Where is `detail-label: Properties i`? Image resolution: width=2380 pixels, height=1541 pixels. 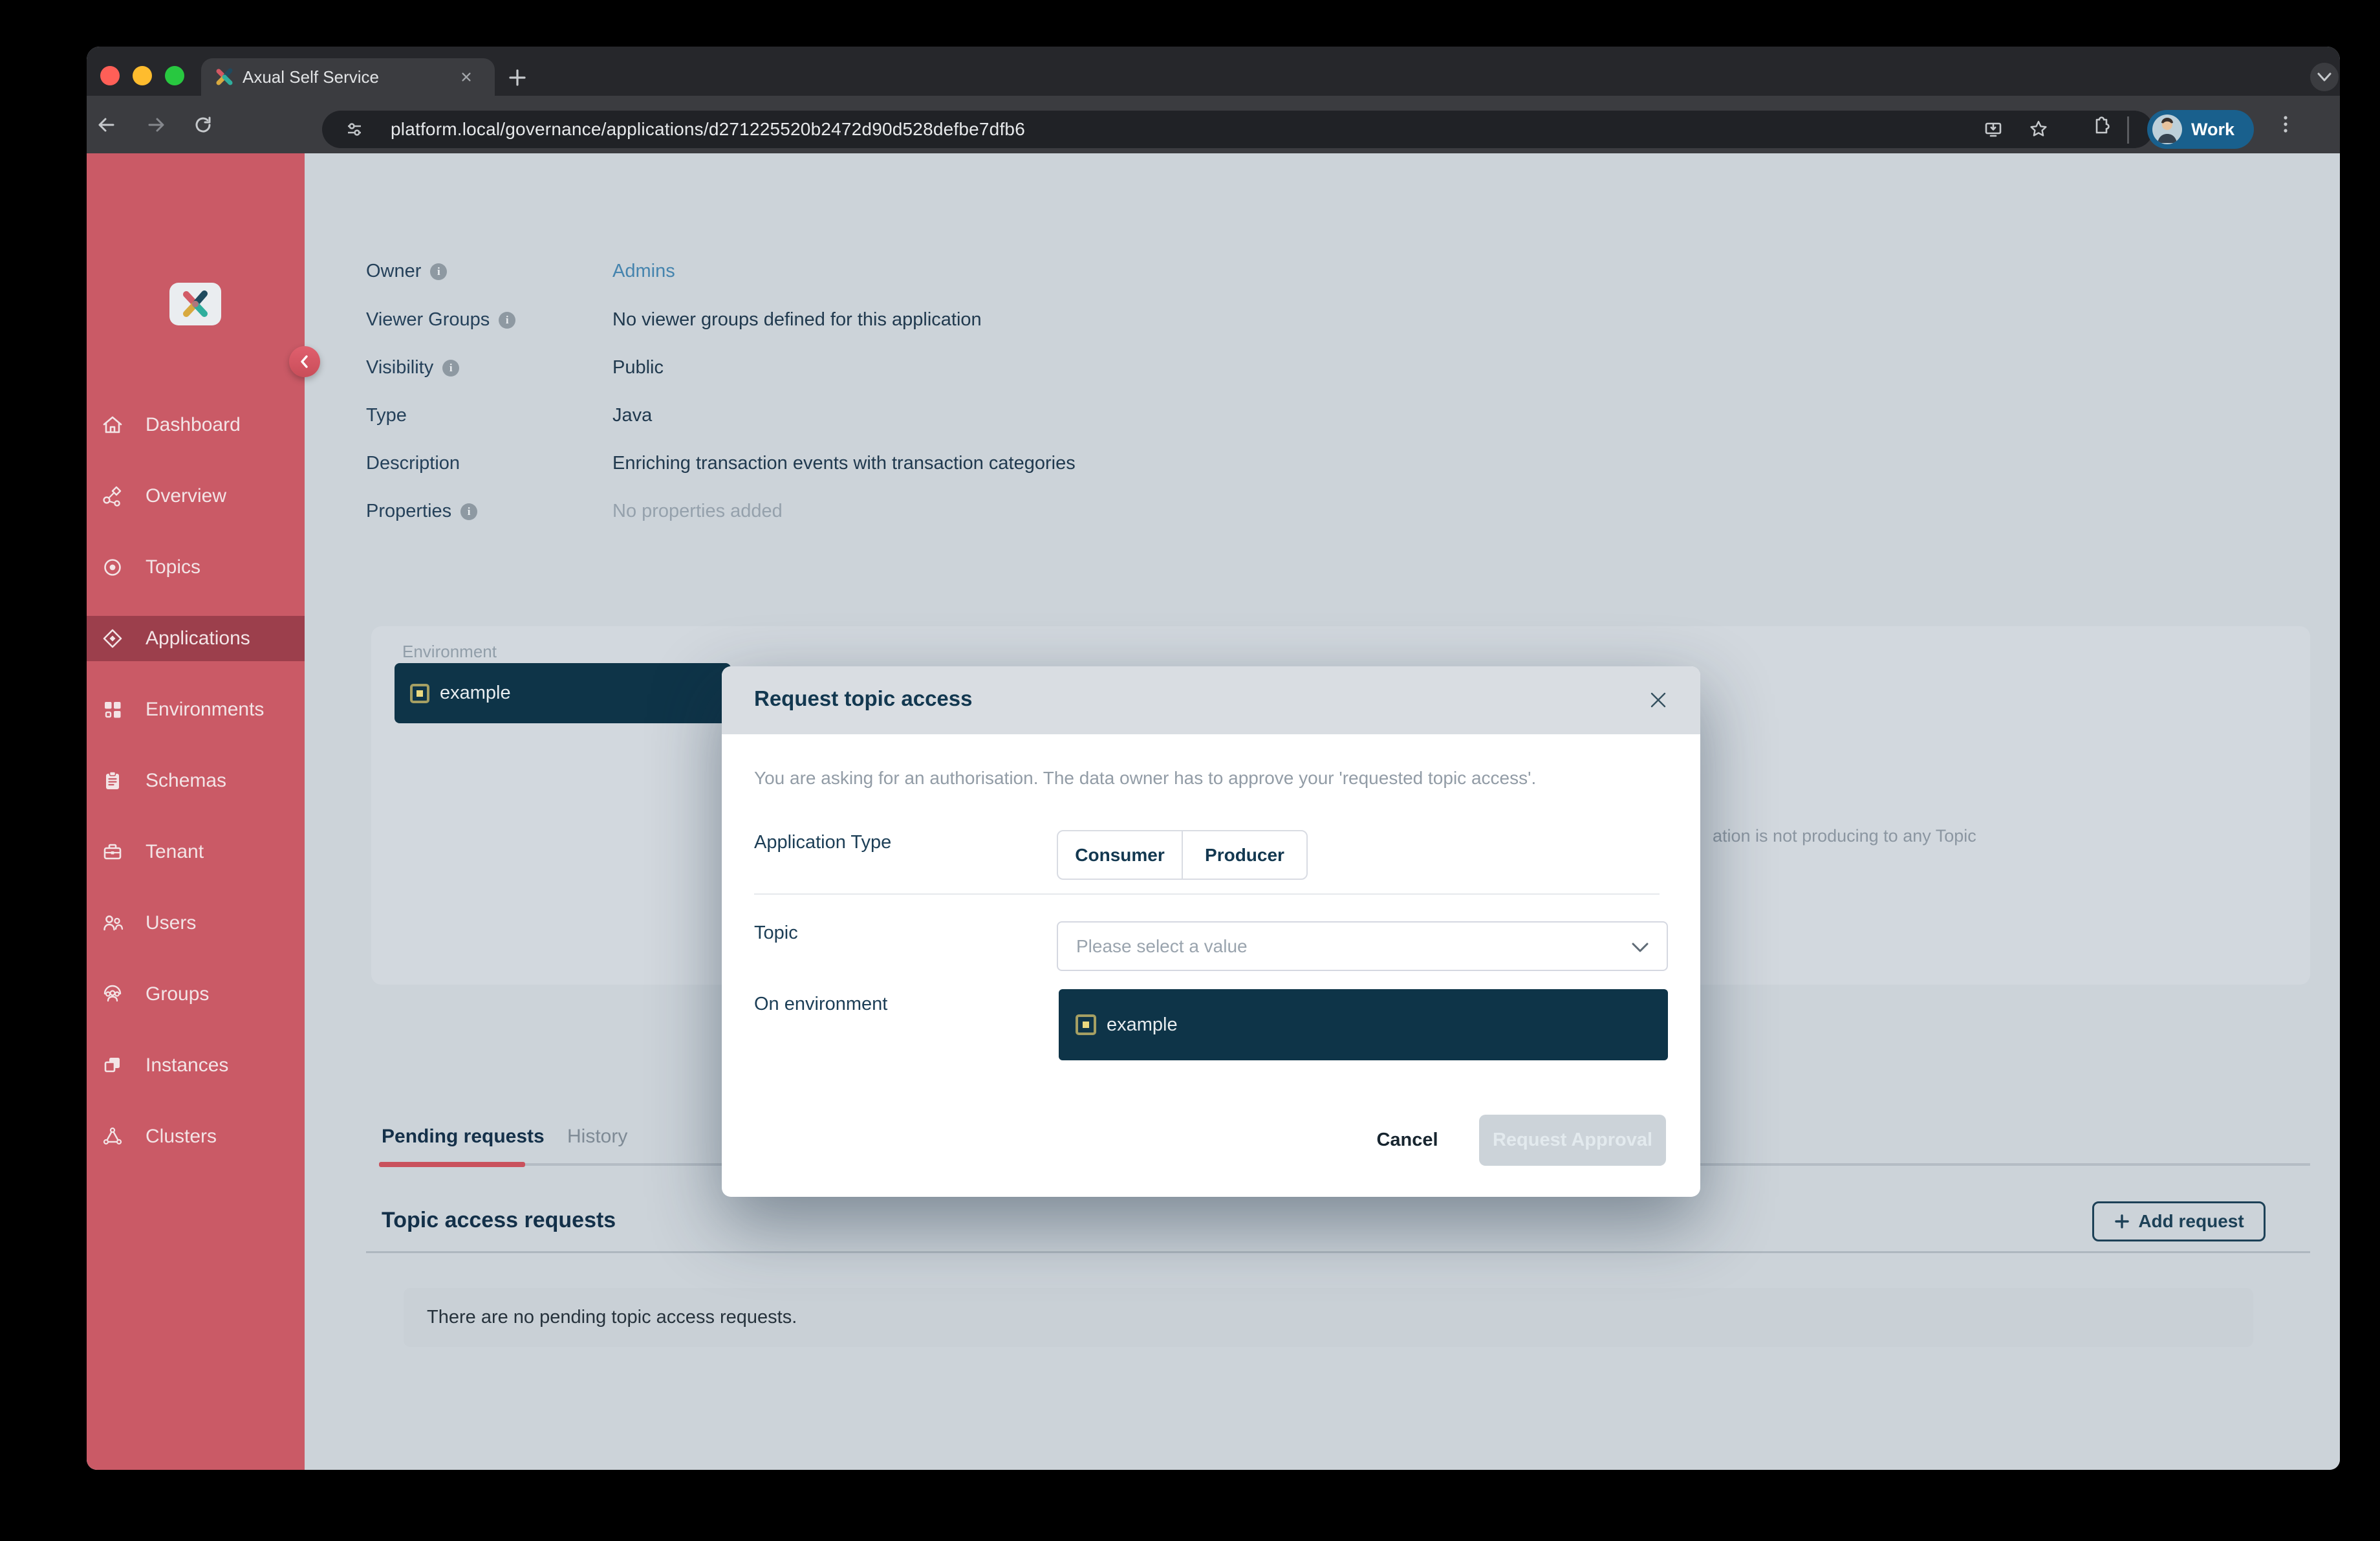
detail-label: Properties i is located at coordinates (422, 511).